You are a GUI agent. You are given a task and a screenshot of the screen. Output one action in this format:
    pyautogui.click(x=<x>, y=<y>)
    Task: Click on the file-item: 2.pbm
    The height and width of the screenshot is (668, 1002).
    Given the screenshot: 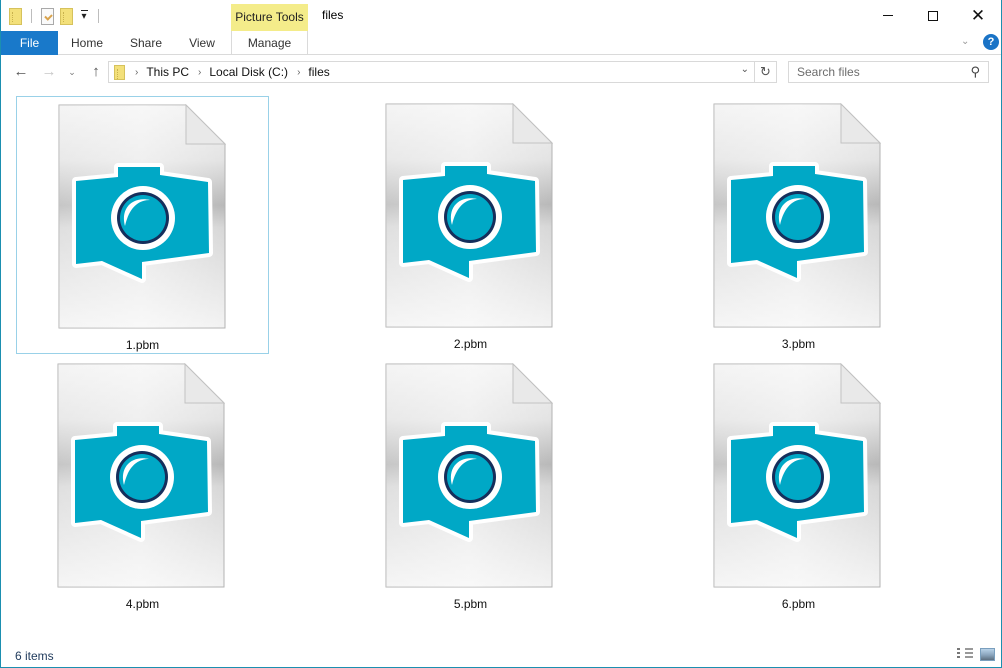 What is the action you would take?
    pyautogui.click(x=470, y=225)
    